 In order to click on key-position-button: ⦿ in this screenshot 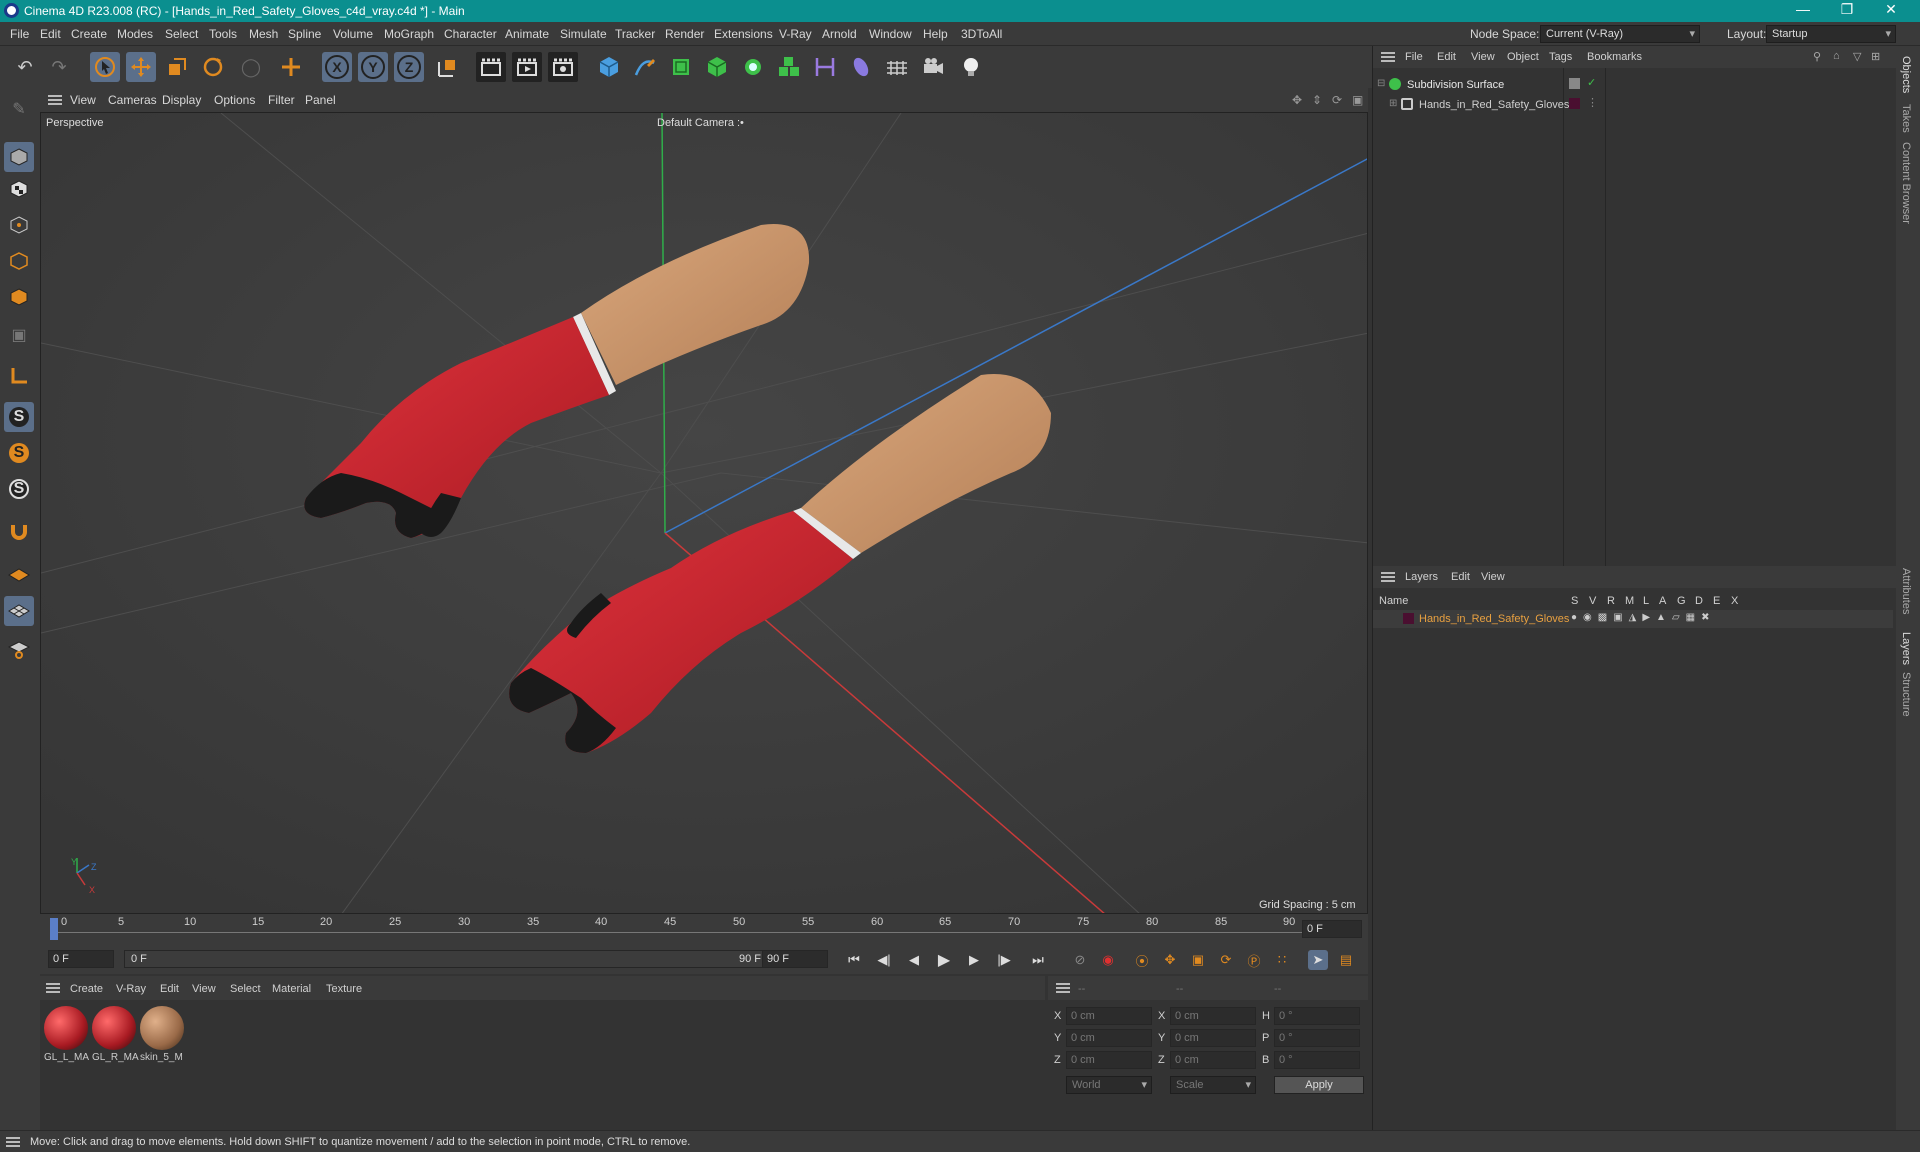, I will do `click(1142, 960)`.